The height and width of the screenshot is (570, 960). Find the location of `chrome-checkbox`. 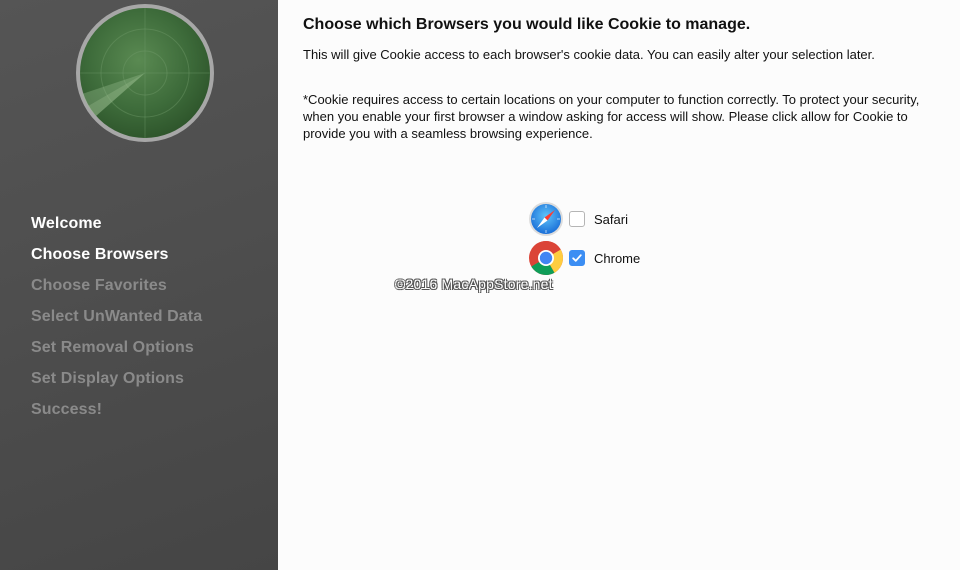

chrome-checkbox is located at coordinates (577, 258).